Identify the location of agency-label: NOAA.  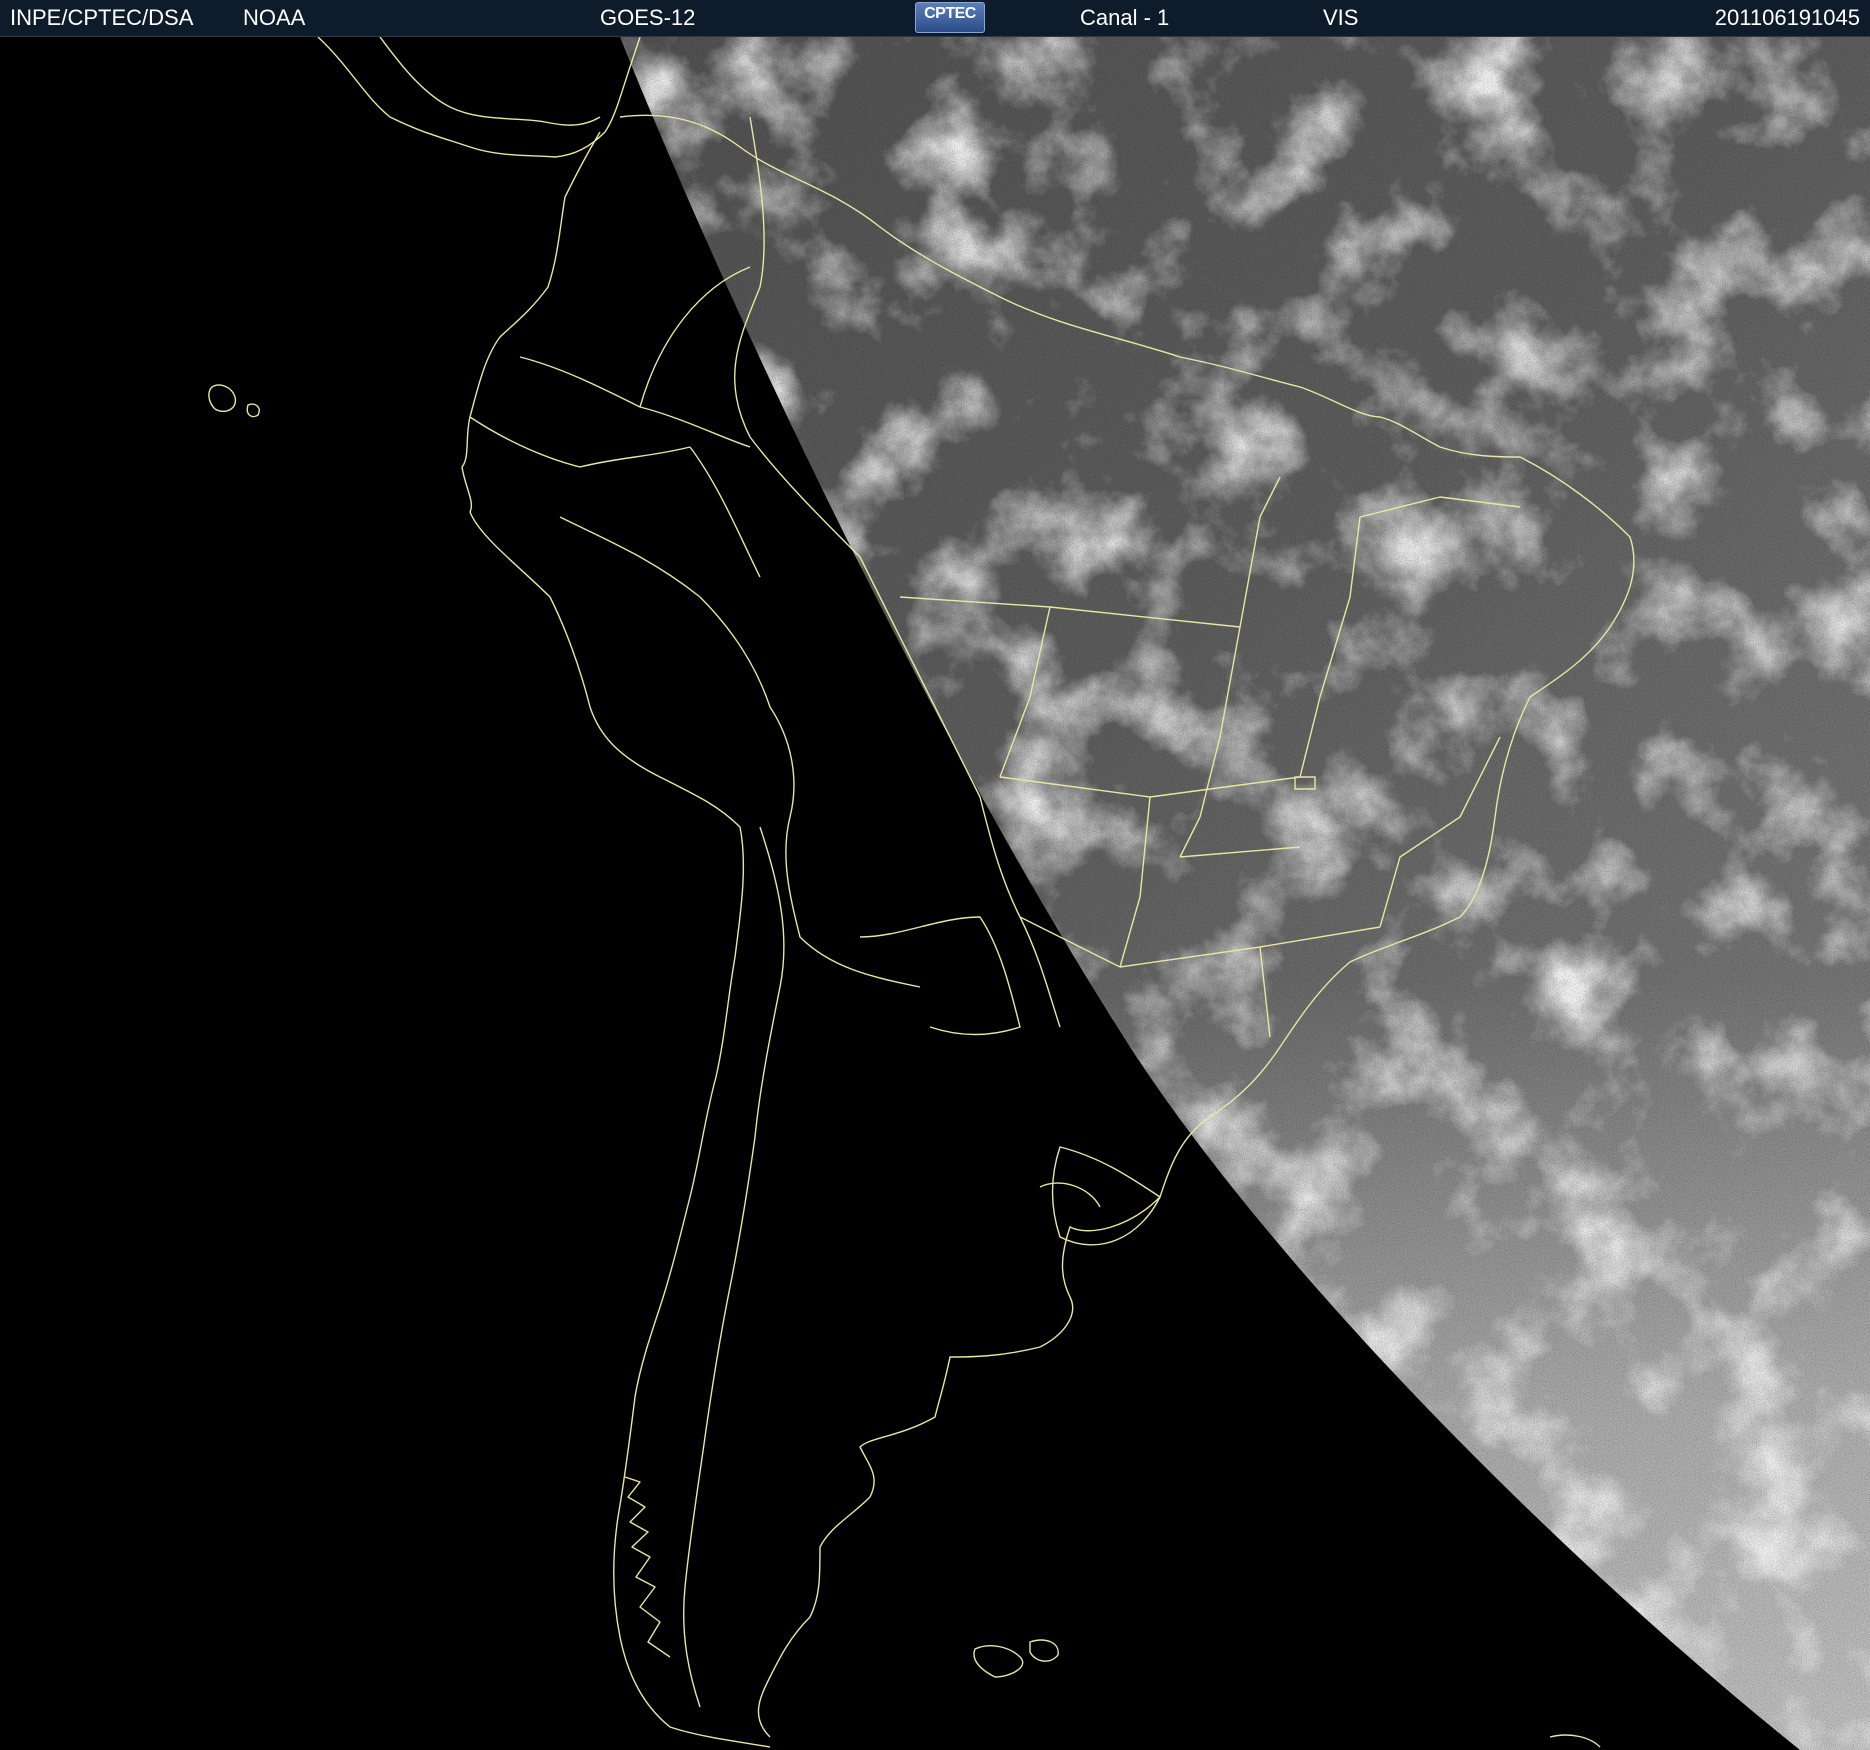
(274, 17).